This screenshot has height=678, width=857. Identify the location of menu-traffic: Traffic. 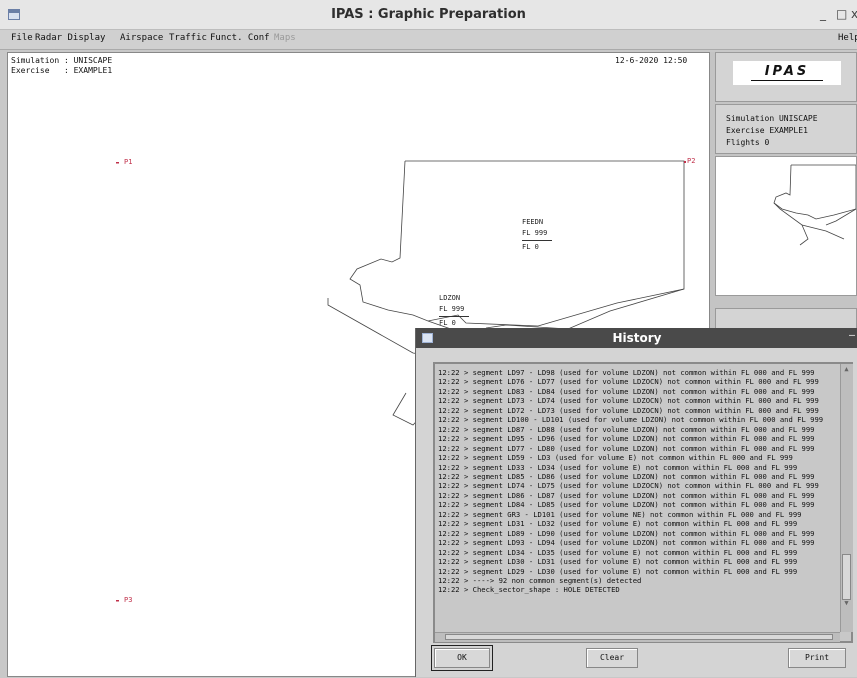
(188, 38).